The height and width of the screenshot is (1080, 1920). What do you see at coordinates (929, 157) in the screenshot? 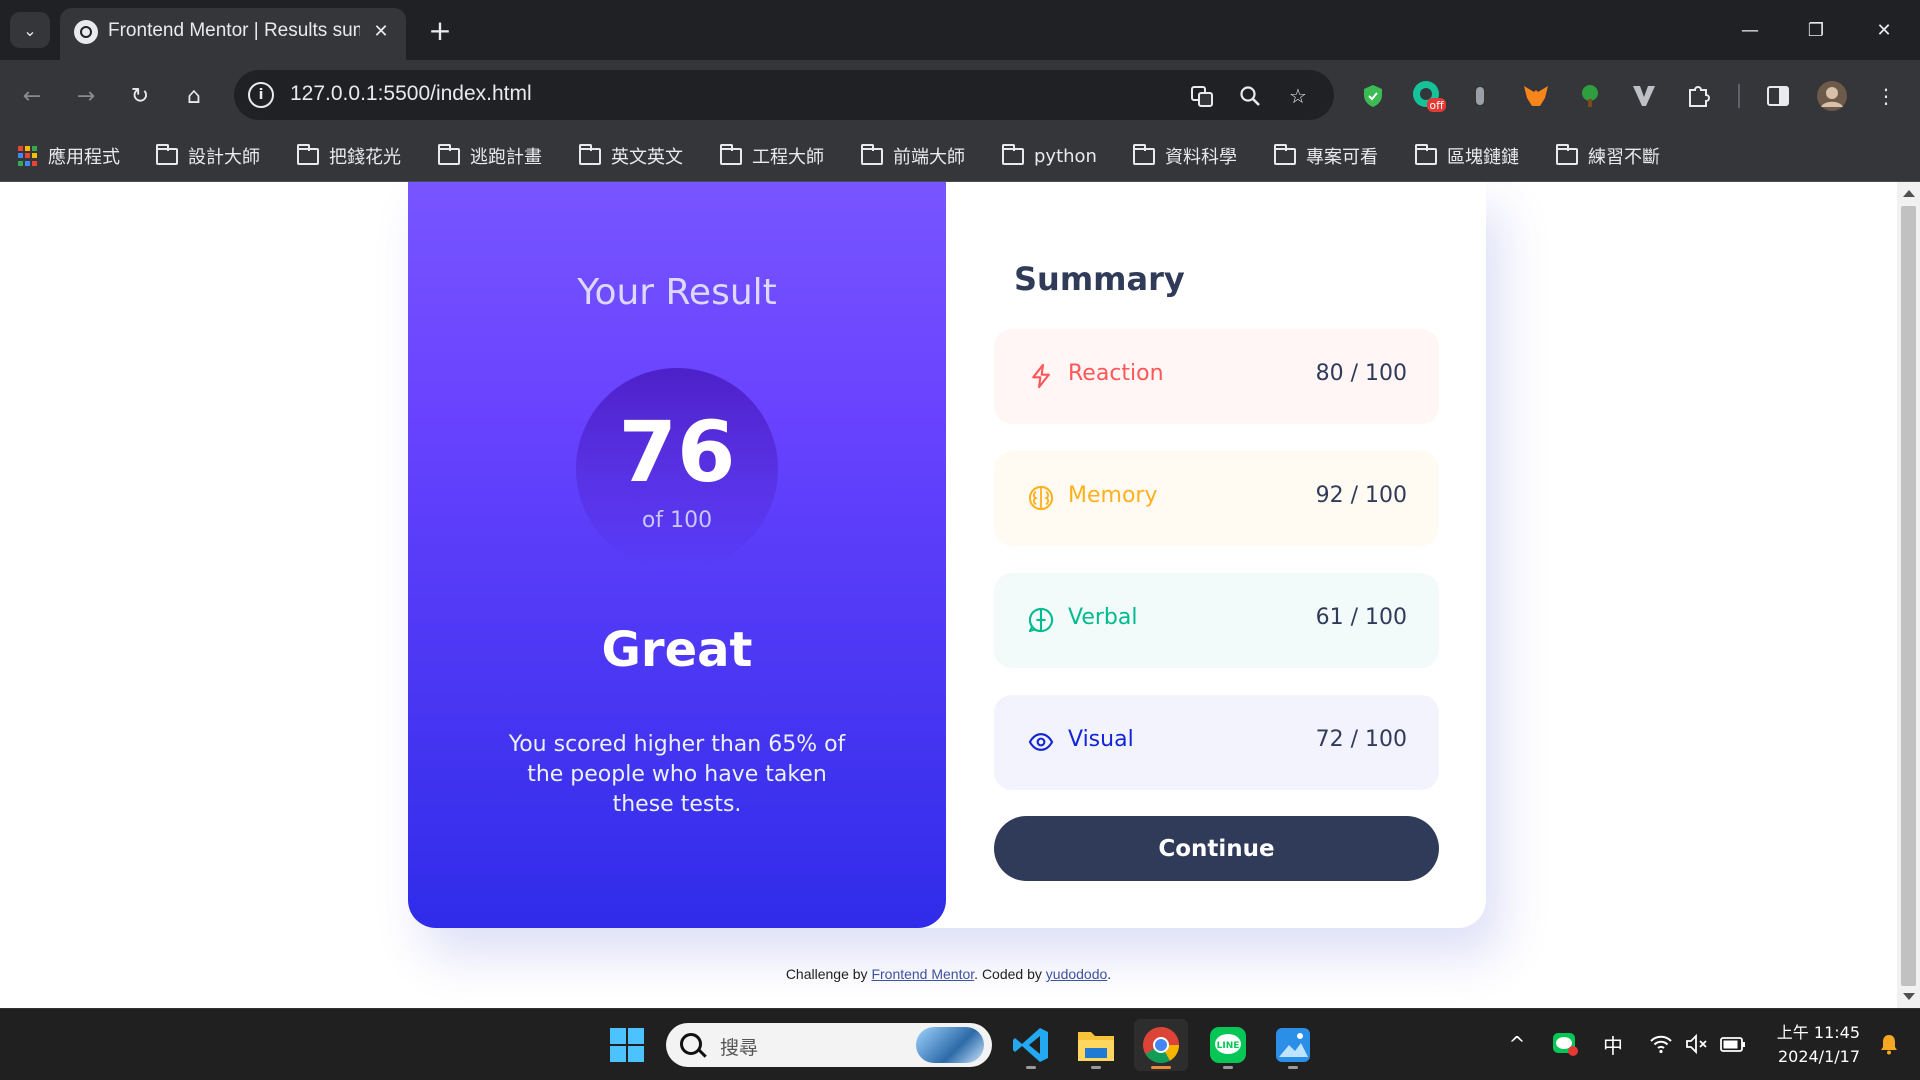
I see `bookmark-label: 前端大師` at bounding box center [929, 157].